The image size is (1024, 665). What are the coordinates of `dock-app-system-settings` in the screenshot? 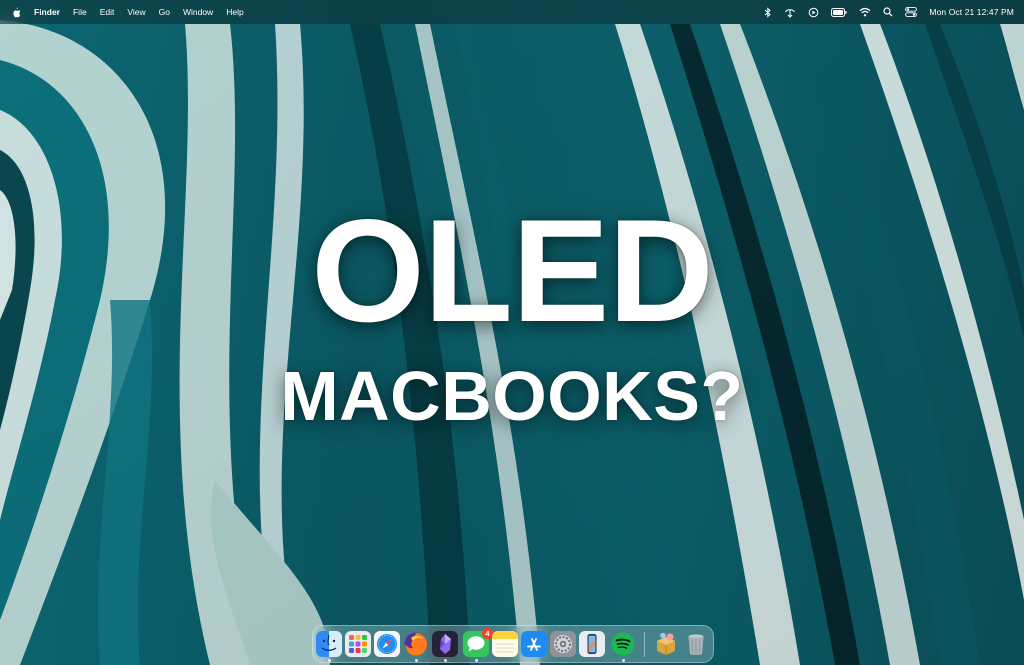 It's located at (563, 644).